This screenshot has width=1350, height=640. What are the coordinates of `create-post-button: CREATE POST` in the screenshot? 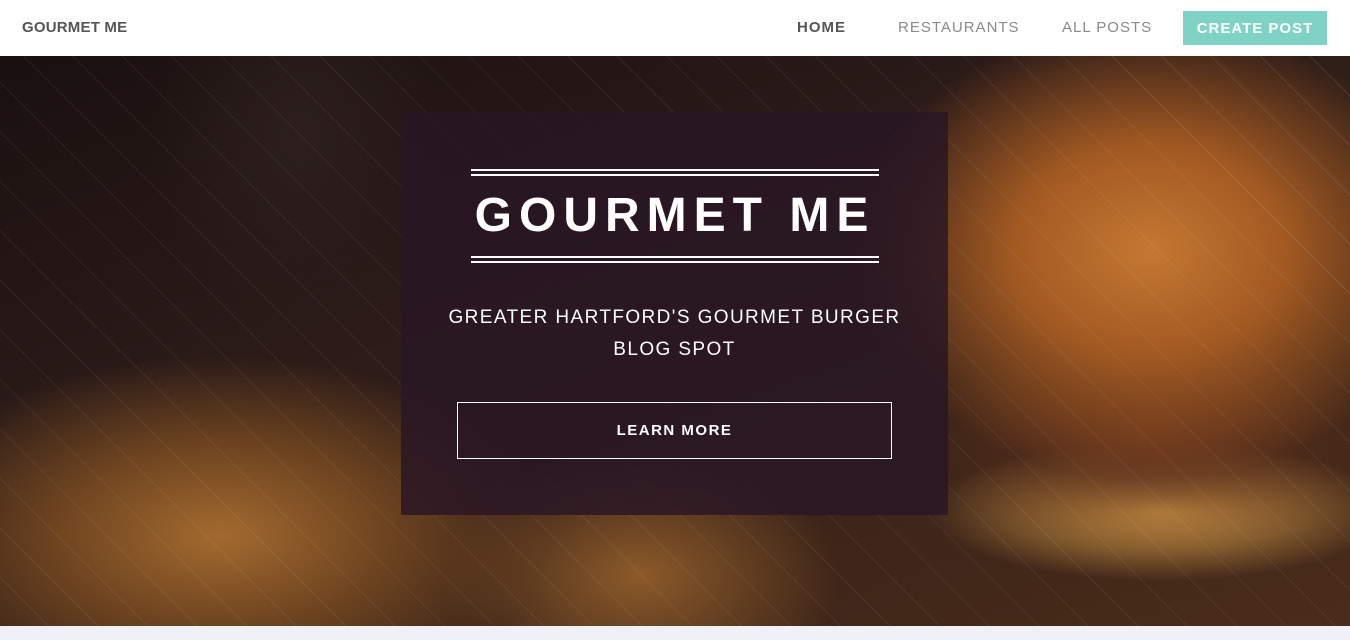 It's located at (1255, 28).